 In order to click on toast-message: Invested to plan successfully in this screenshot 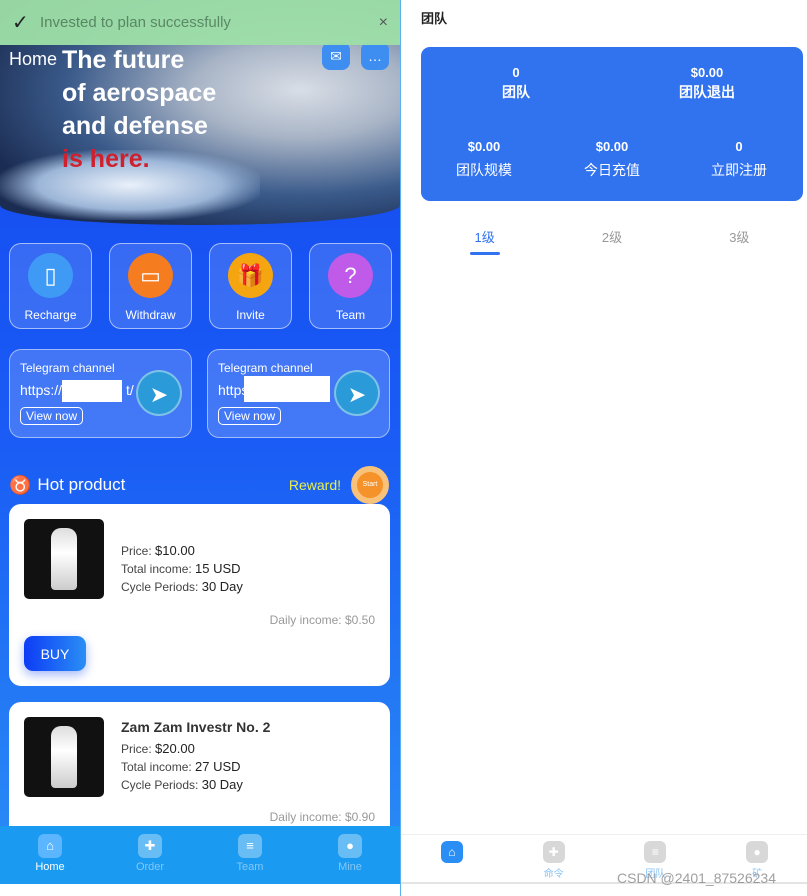, I will do `click(135, 22)`.